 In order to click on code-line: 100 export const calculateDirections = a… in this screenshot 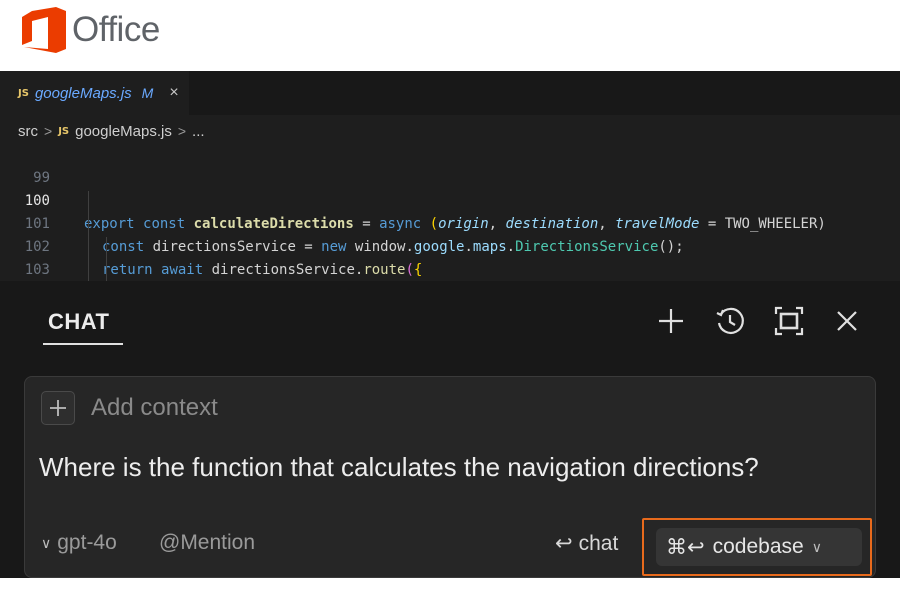, I will do `click(450, 199)`.